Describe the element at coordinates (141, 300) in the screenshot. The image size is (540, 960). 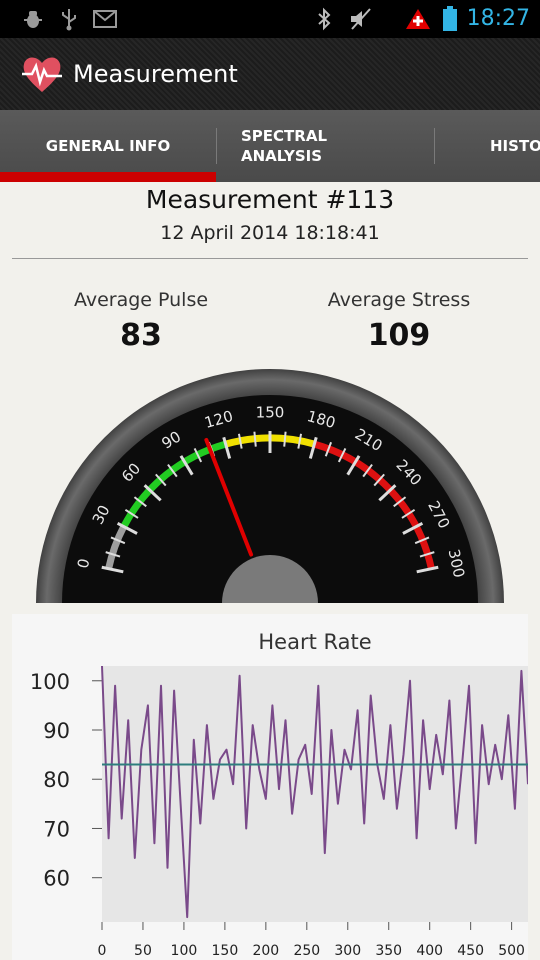
I see `average-pulse-label: Average Pulse` at that location.